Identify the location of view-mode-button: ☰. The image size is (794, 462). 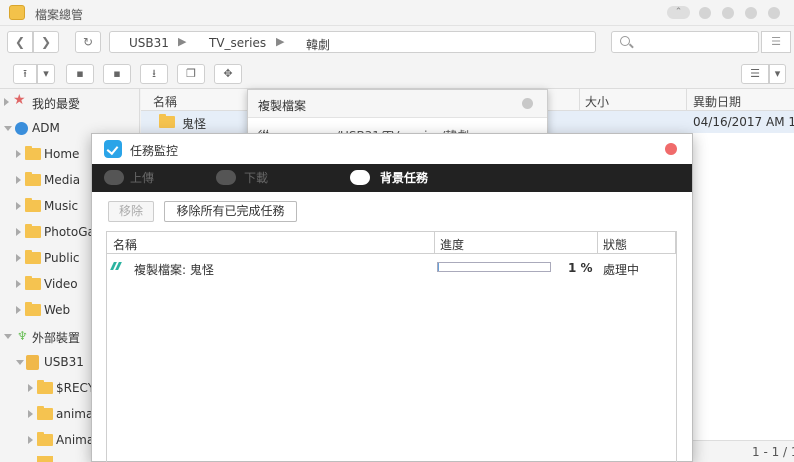
(755, 74).